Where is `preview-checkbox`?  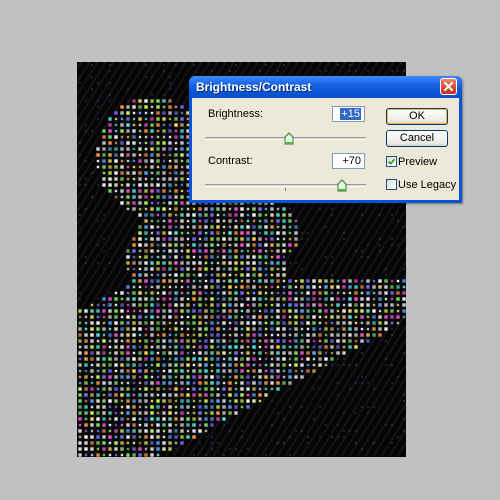
preview-checkbox is located at coordinates (391, 161).